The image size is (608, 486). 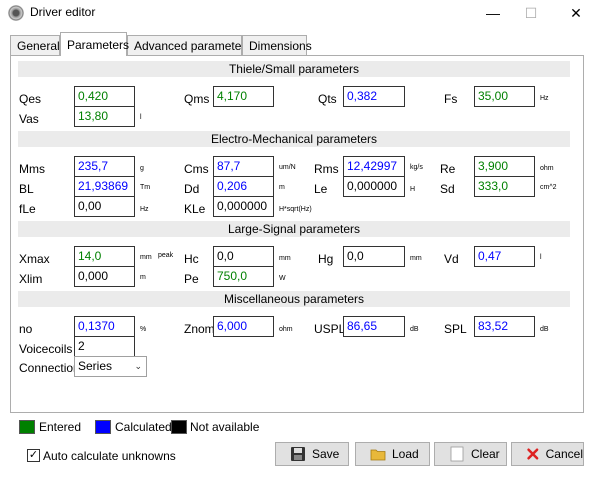 What do you see at coordinates (378, 455) in the screenshot?
I see `folder-icon` at bounding box center [378, 455].